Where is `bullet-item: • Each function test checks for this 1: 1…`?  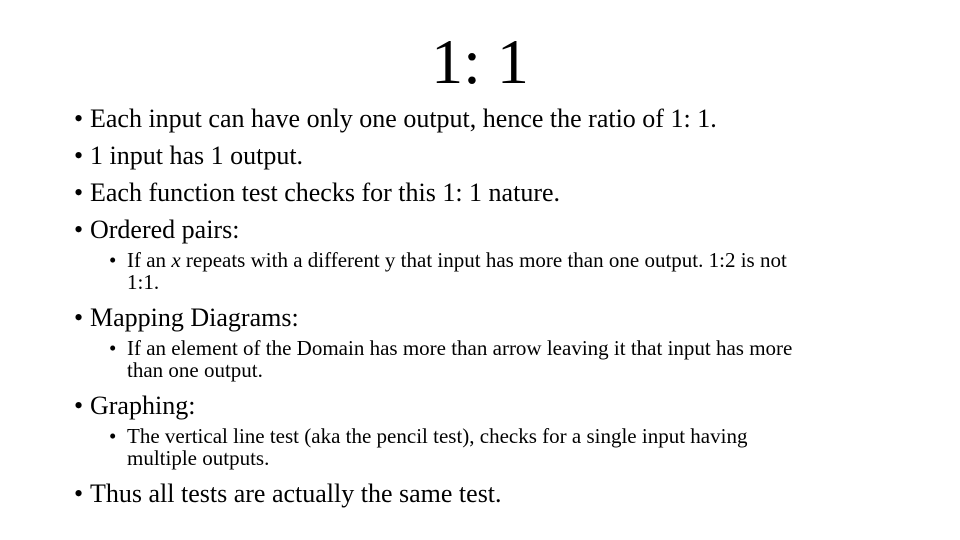
bullet-item: • Each function test checks for this 1: 1… is located at coordinates (317, 193).